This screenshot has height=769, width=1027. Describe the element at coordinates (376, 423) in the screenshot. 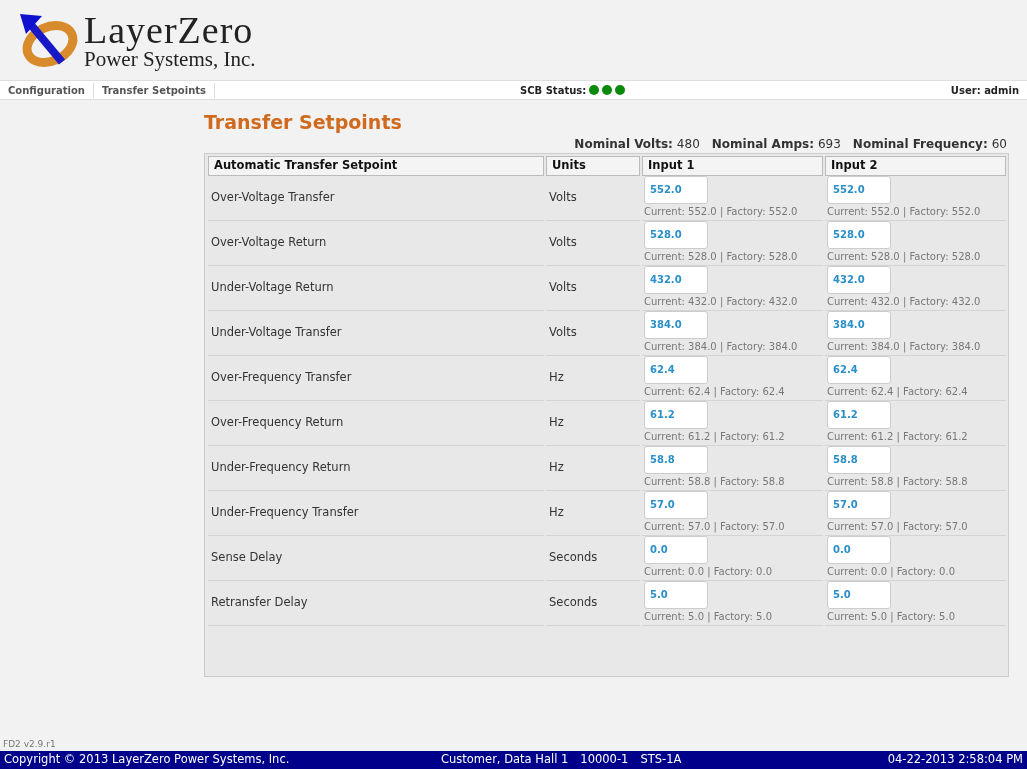

I see `setpoint-name: Over-Frequency Return` at that location.